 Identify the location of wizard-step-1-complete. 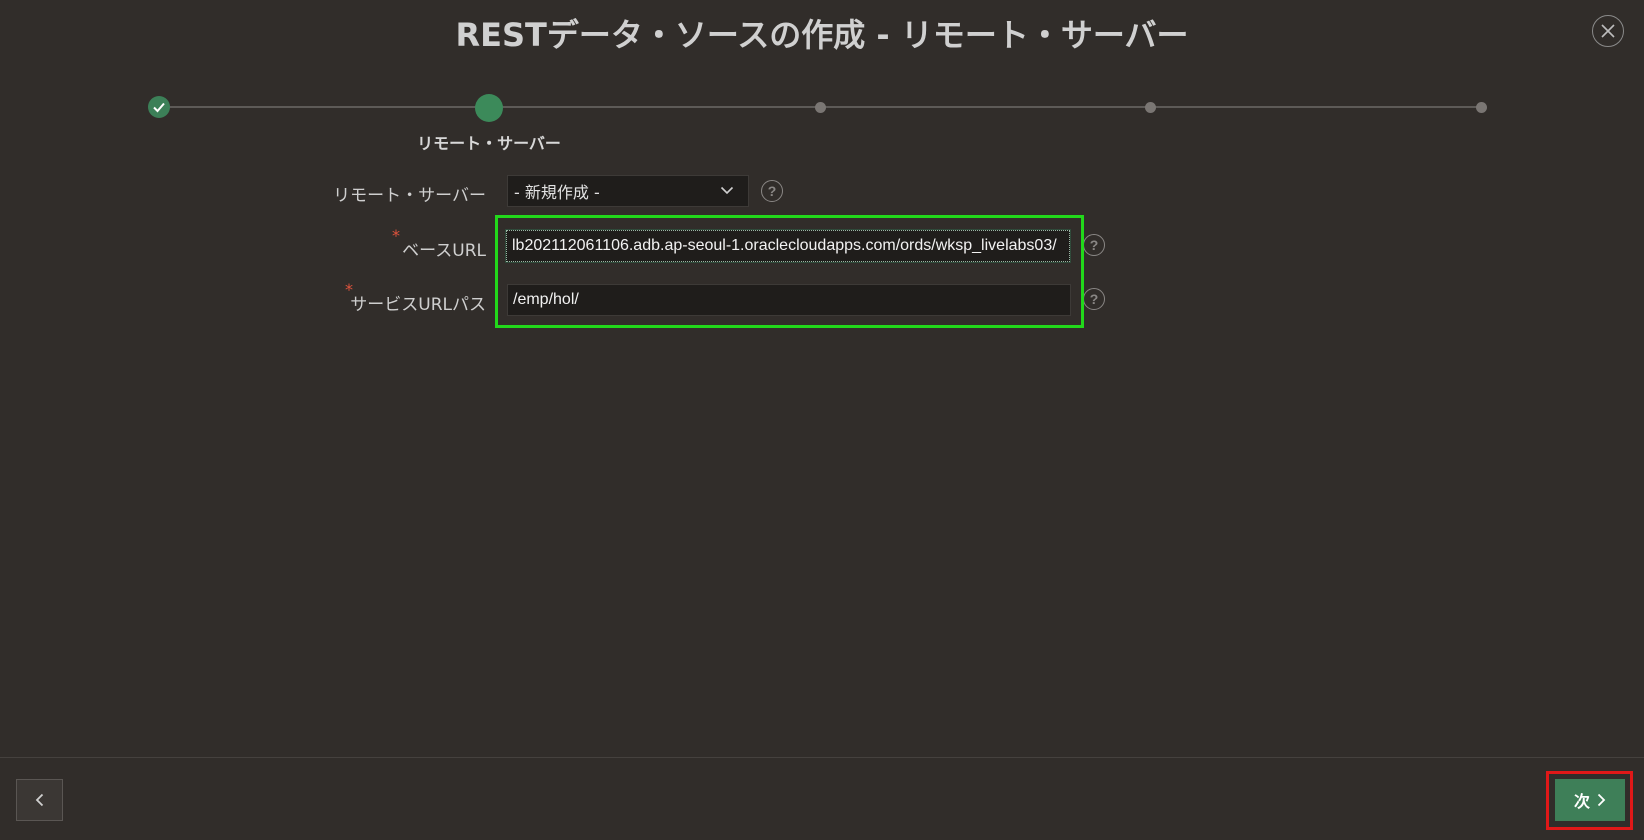
(159, 107).